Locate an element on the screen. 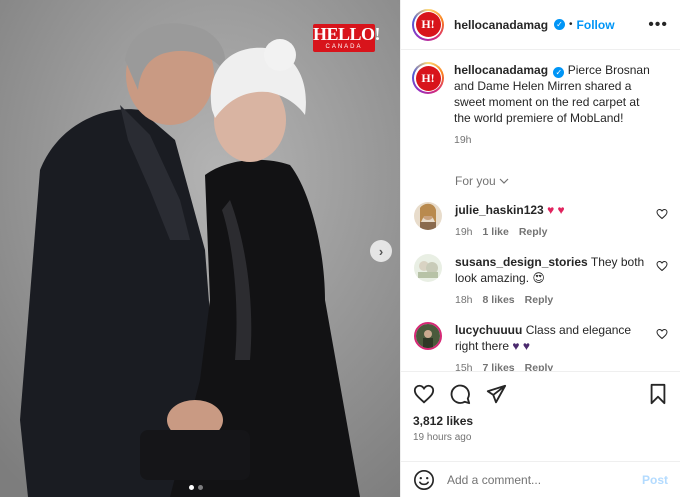 The width and height of the screenshot is (680, 497). comment-username: julie_haskin123 is located at coordinates (499, 210).